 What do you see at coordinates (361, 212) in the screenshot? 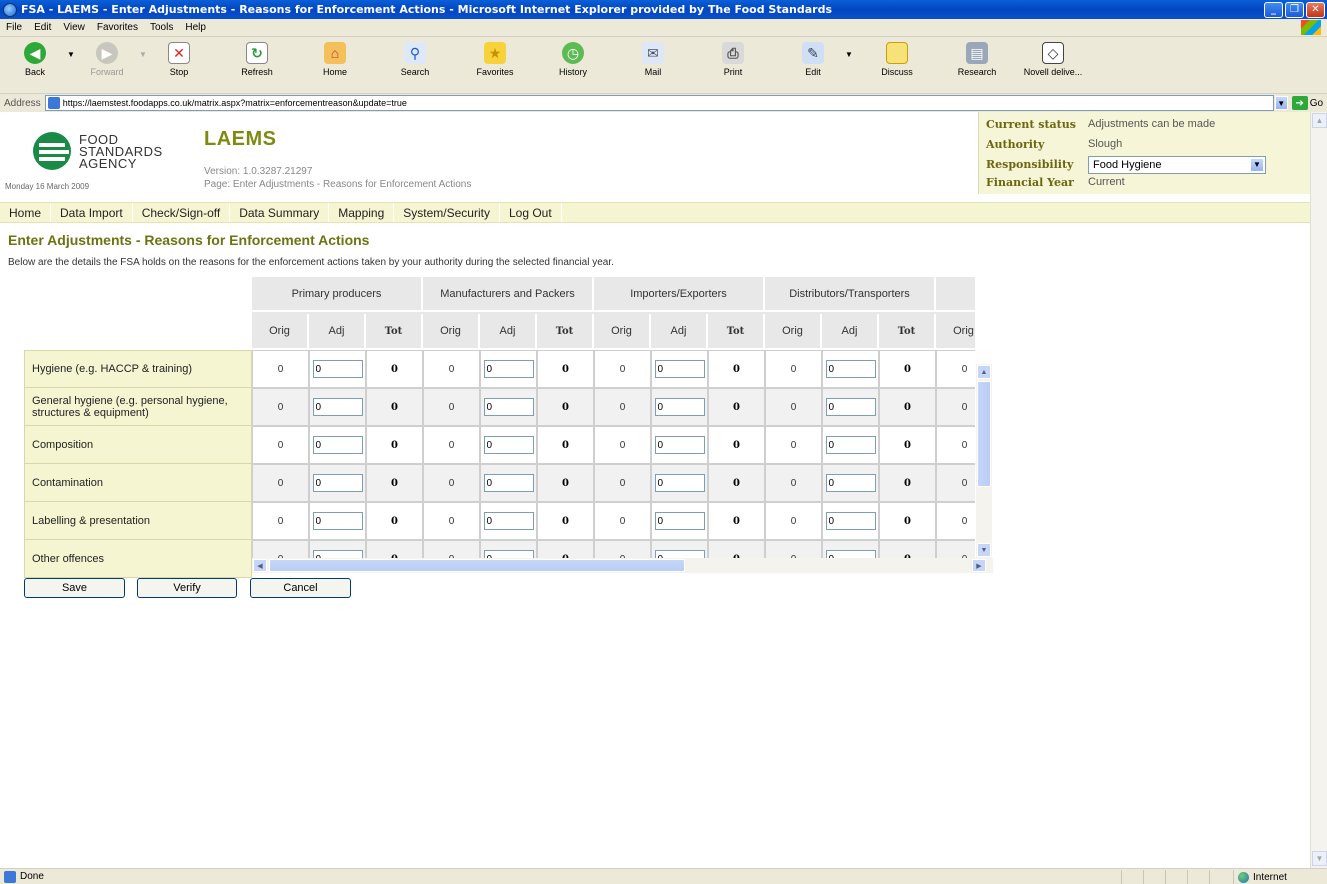
I see `nav-mapping: Mapping` at bounding box center [361, 212].